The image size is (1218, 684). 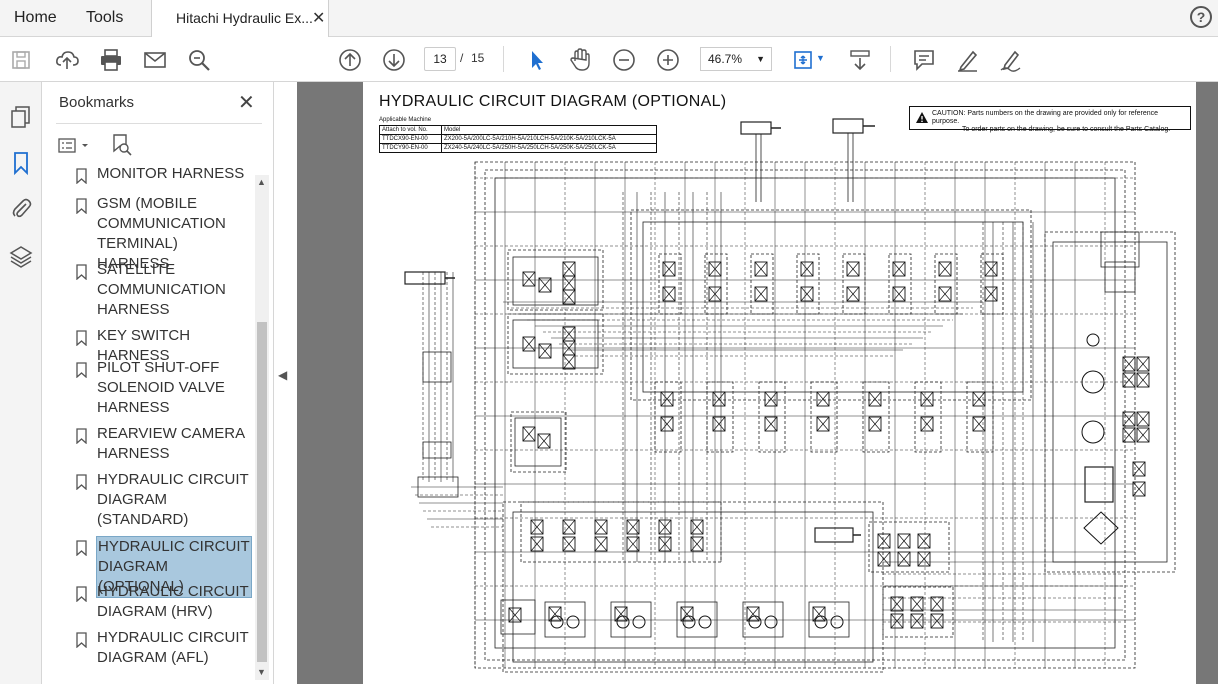 I want to click on zoom-in-icon, so click(x=668, y=60).